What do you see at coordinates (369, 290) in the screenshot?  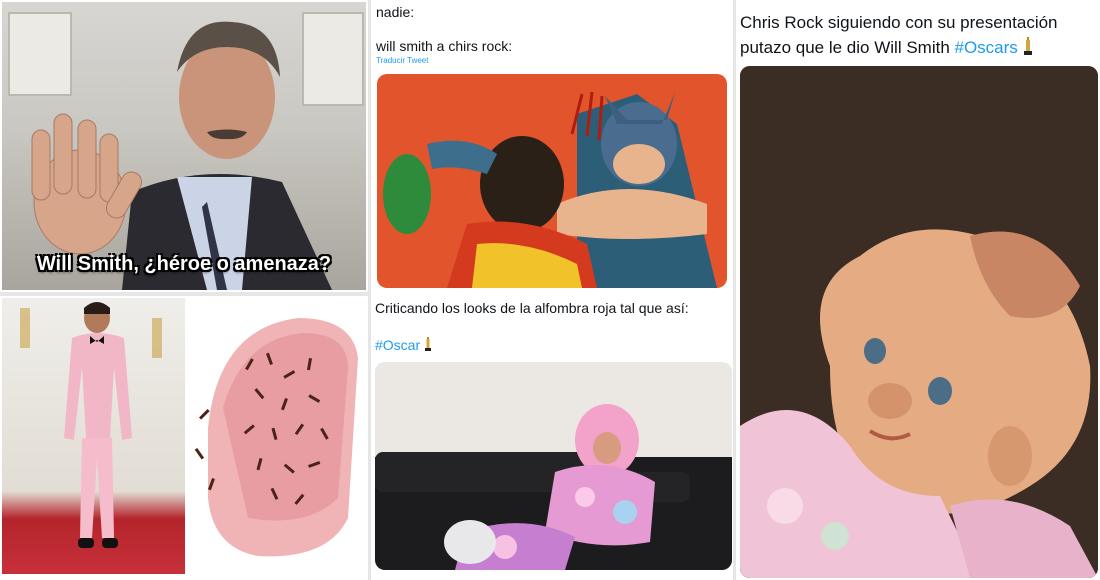 I see `column-divider` at bounding box center [369, 290].